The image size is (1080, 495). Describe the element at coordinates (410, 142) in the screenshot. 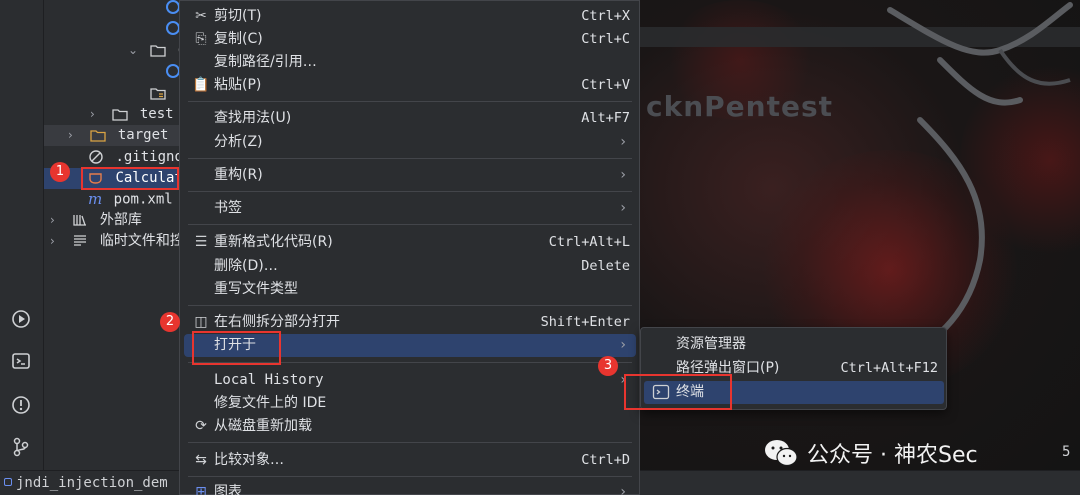

I see `menu-item-analyze: 分析(Z) ›` at that location.